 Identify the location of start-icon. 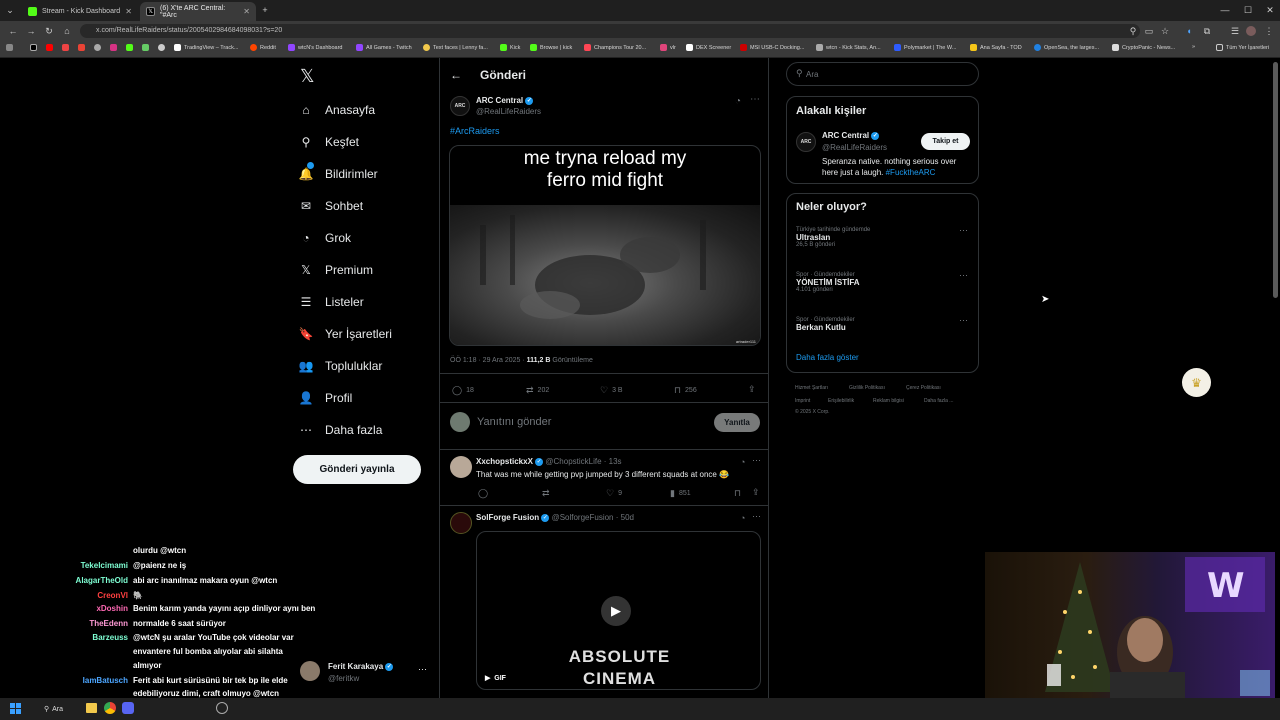
(15, 708).